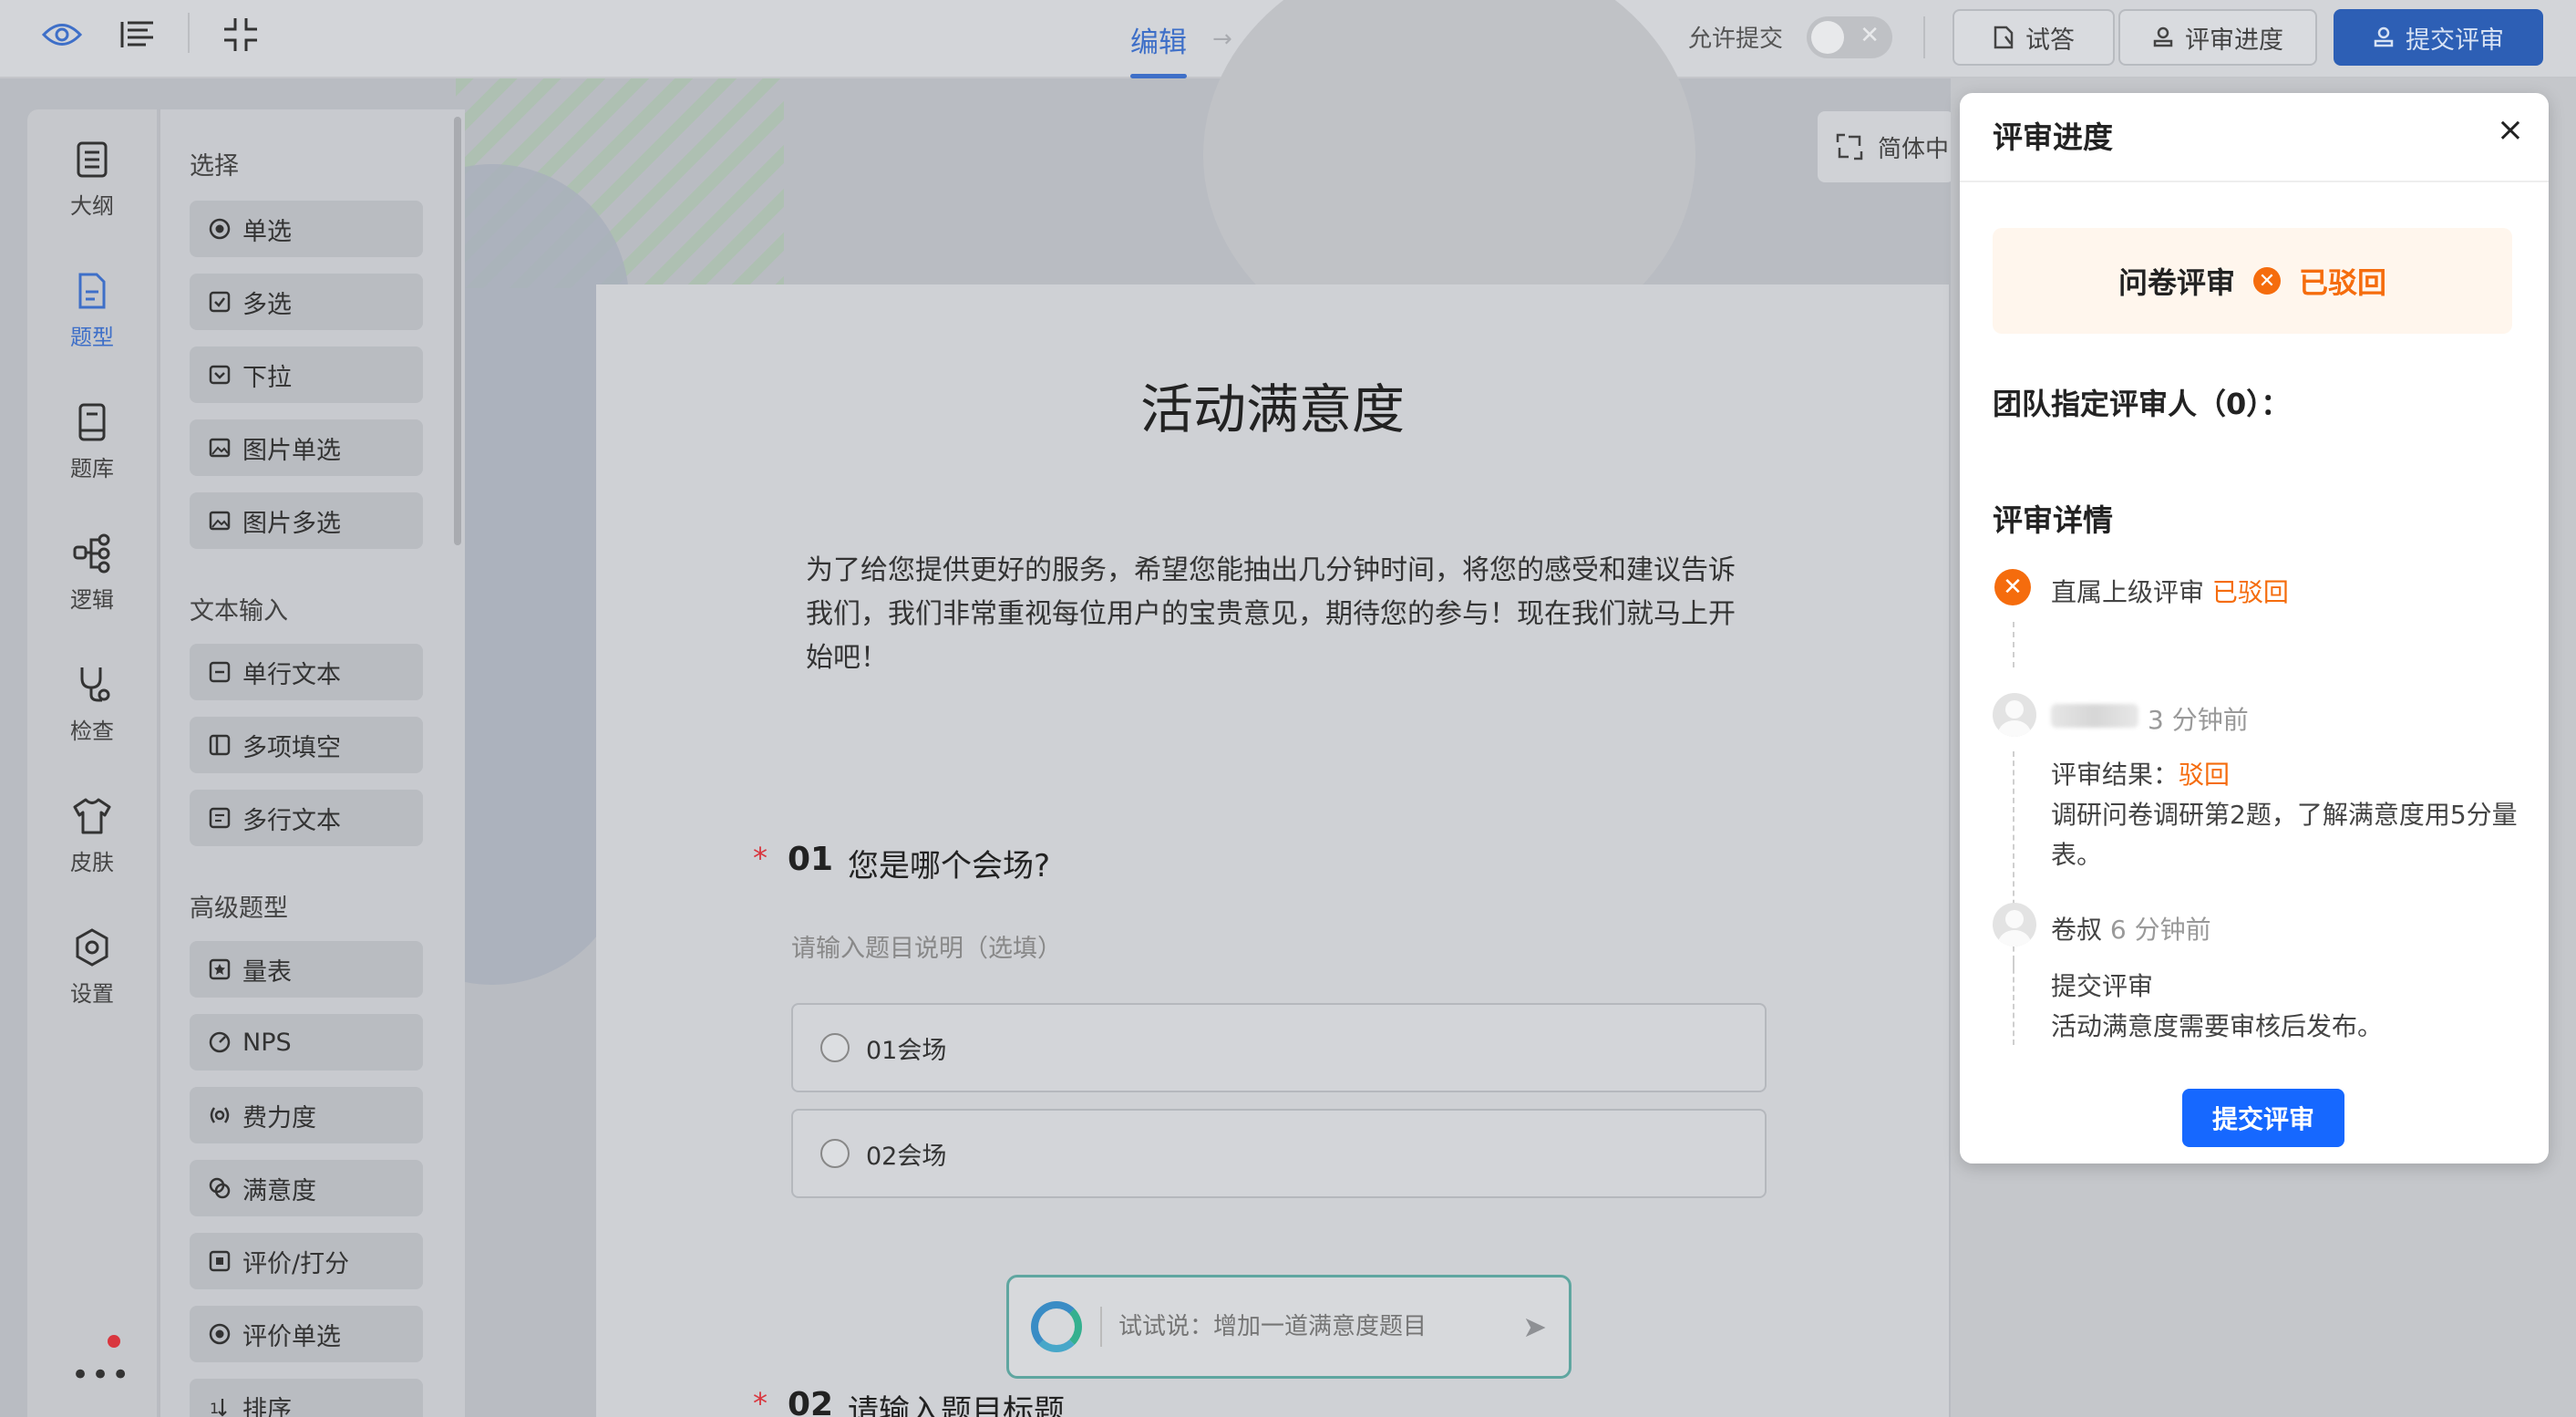 Image resolution: width=2576 pixels, height=1417 pixels. I want to click on supervisor-status: 已驳回, so click(2250, 592).